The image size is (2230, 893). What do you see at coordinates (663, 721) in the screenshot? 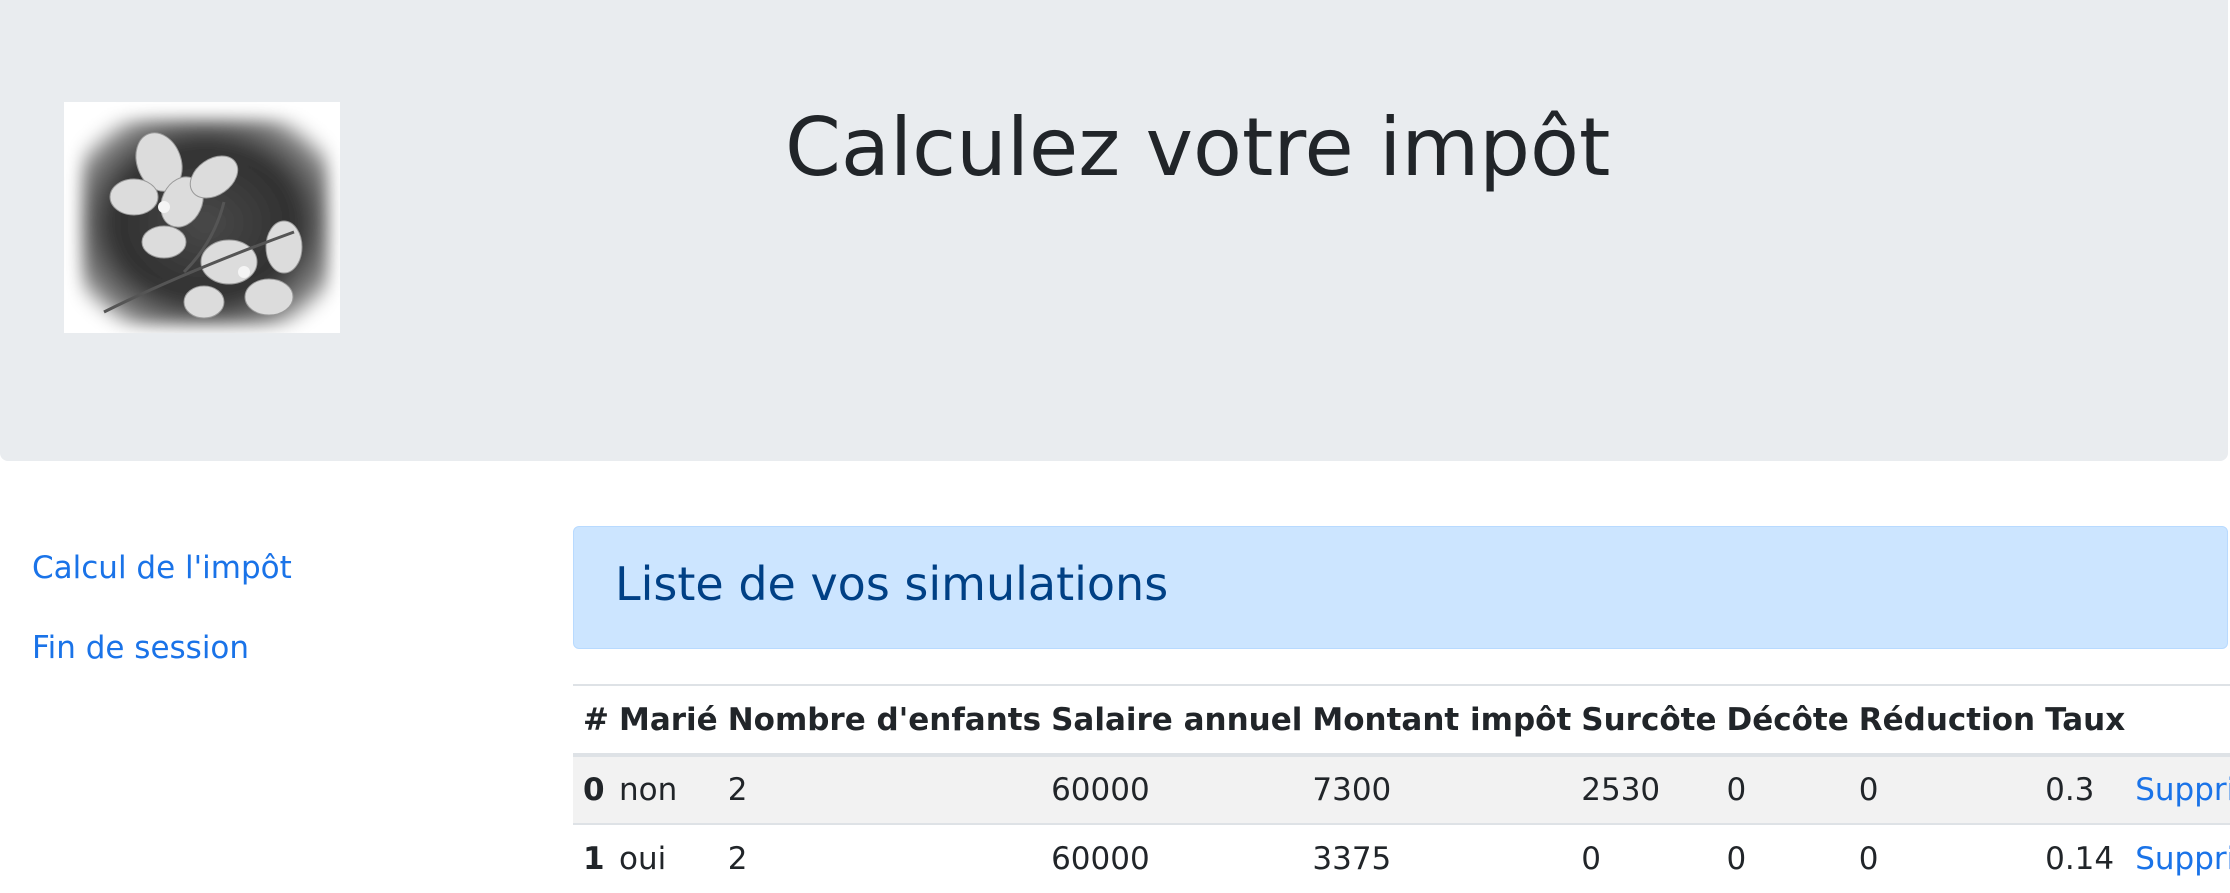
I see `column-header-marie: Marié` at bounding box center [663, 721].